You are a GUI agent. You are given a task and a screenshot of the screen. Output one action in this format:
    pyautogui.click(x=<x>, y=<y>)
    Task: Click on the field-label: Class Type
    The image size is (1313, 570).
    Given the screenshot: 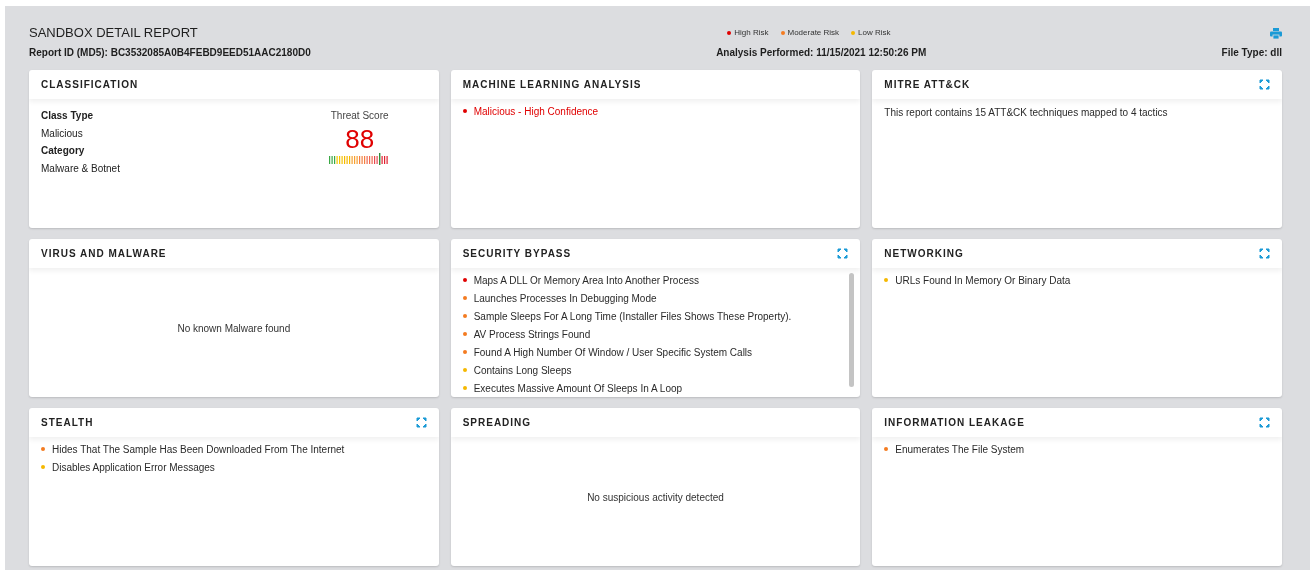 What is the action you would take?
    pyautogui.click(x=68, y=116)
    